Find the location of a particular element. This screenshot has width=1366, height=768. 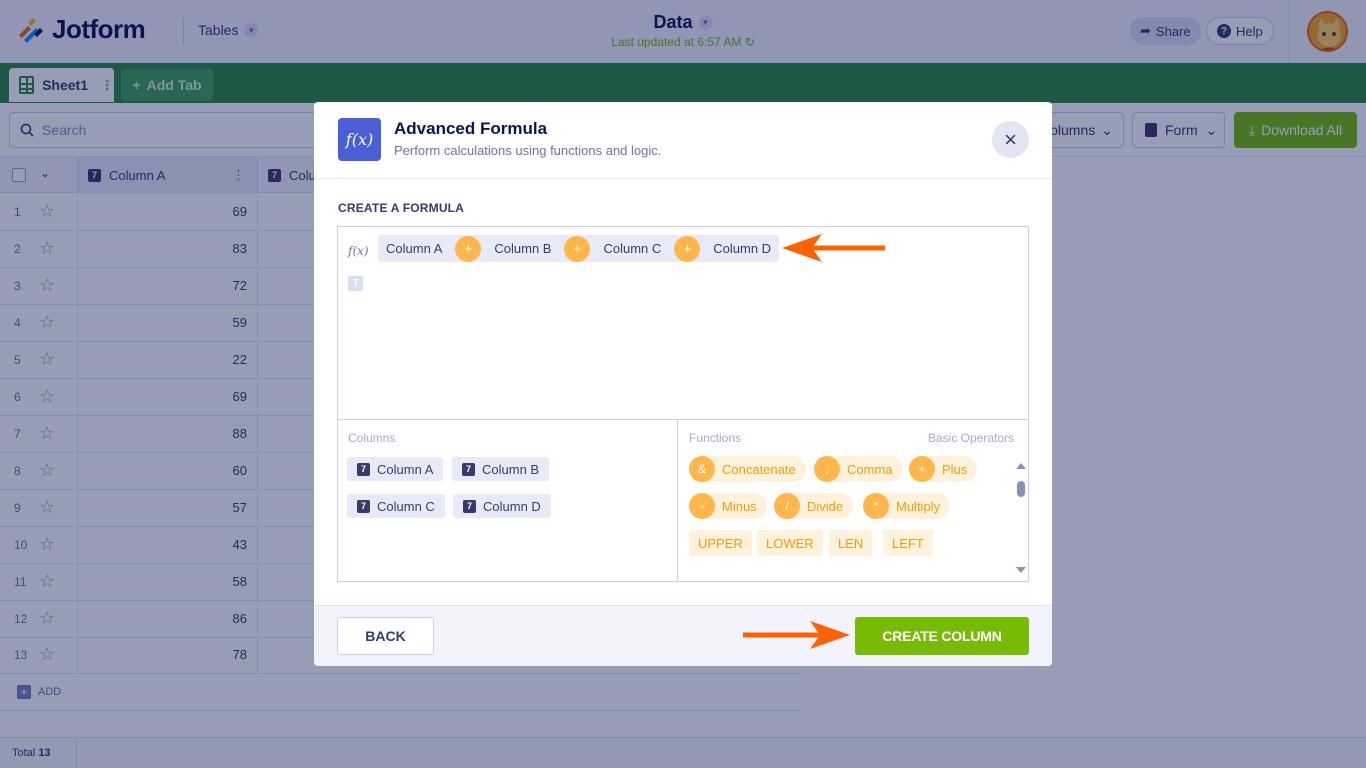

modal-title: Advanced Formula is located at coordinates (471, 128).